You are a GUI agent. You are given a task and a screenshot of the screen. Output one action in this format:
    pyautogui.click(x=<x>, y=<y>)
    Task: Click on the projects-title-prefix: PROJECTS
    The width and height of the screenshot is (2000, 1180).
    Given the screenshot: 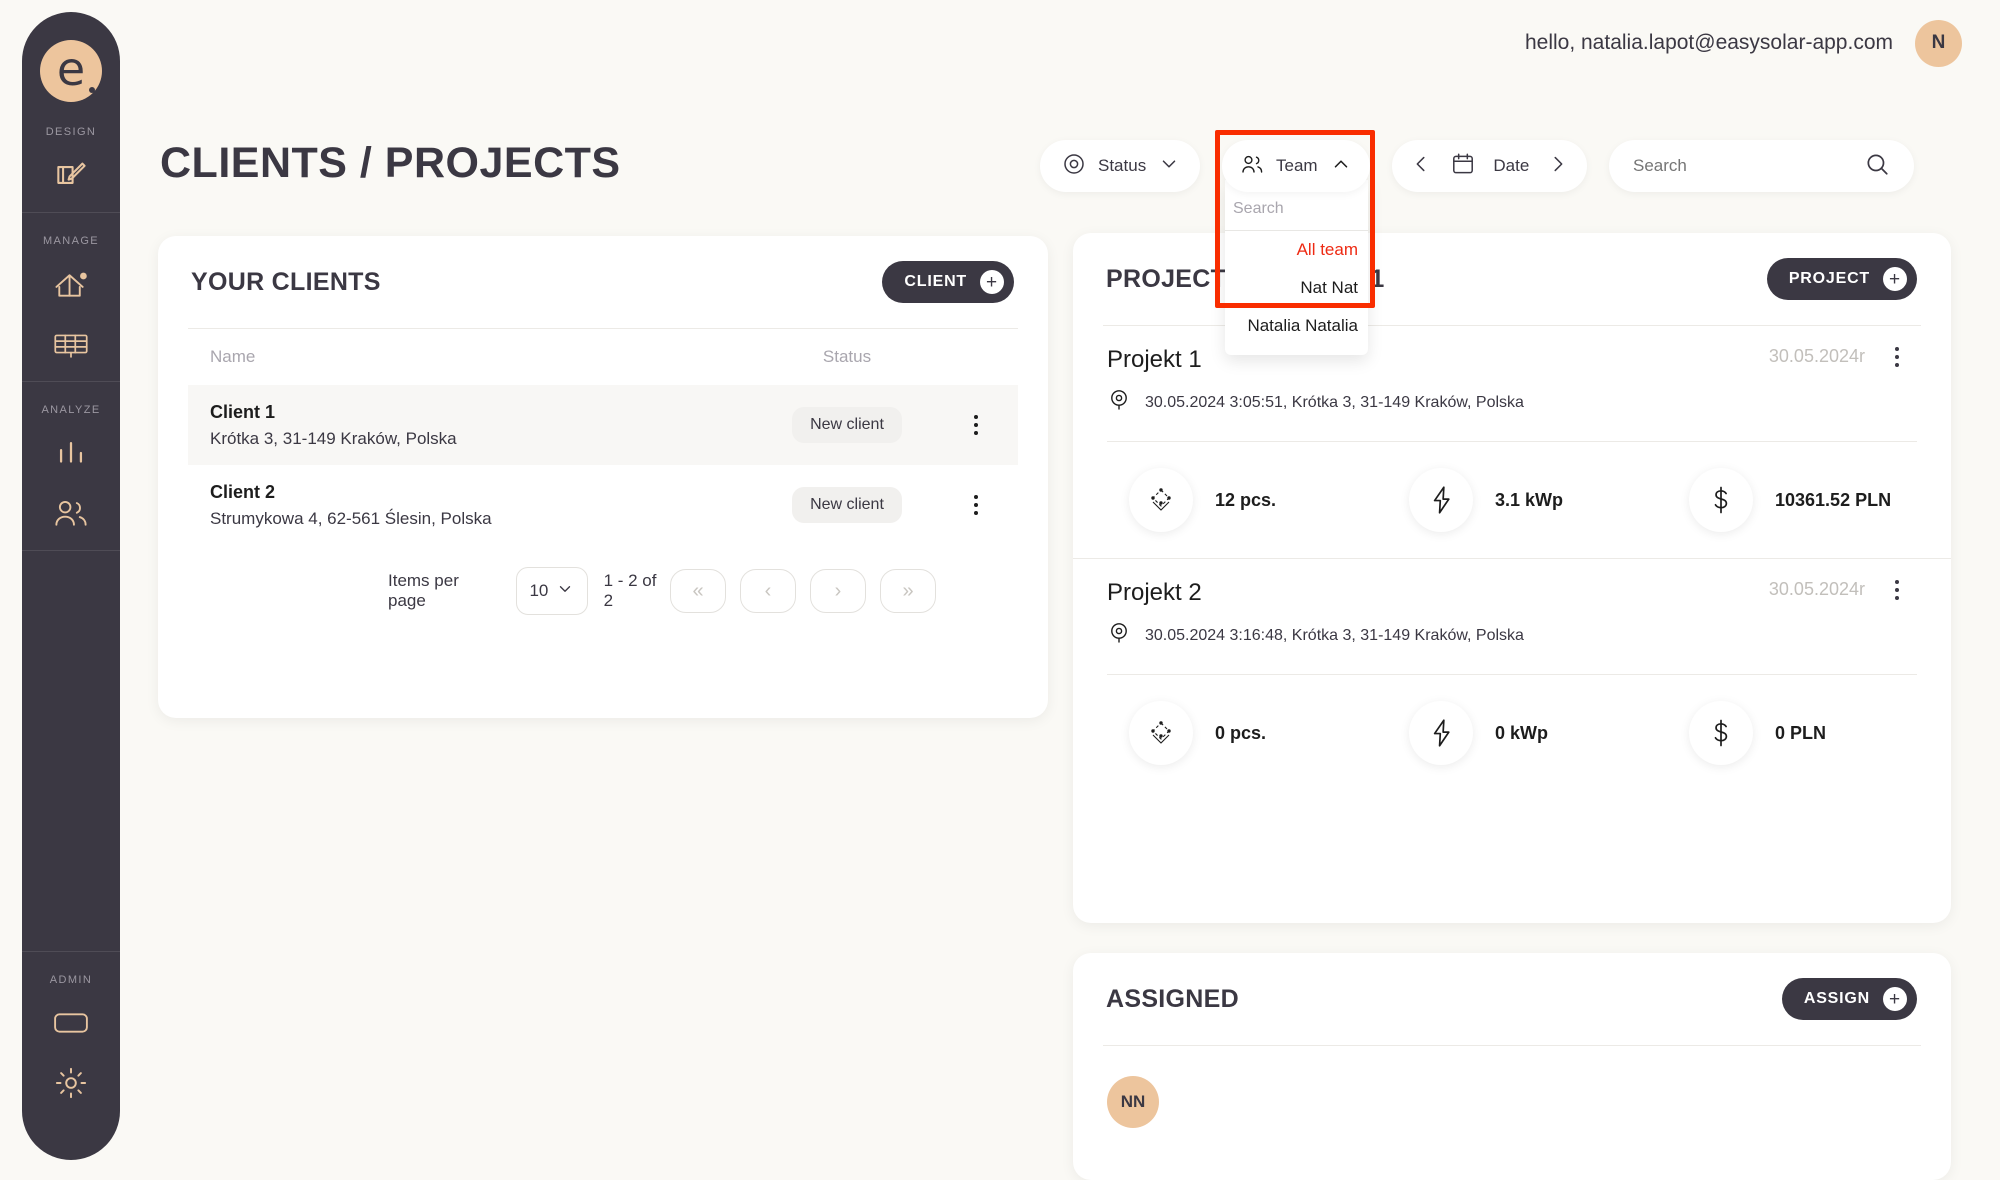 What is the action you would take?
    pyautogui.click(x=1175, y=278)
    